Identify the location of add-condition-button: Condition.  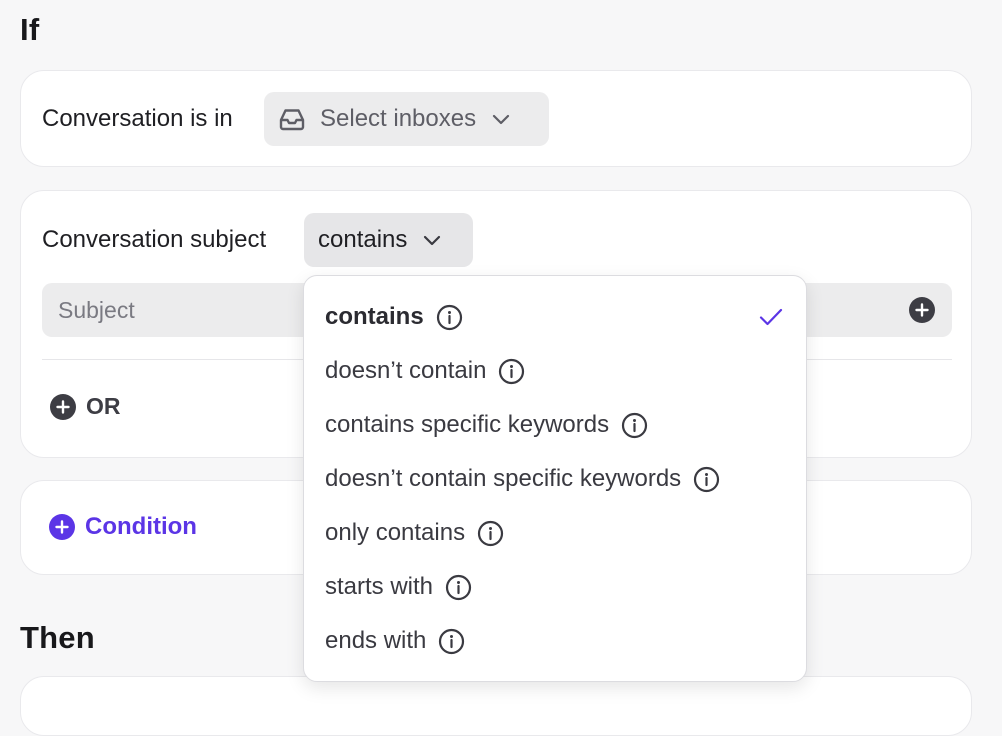
(123, 527).